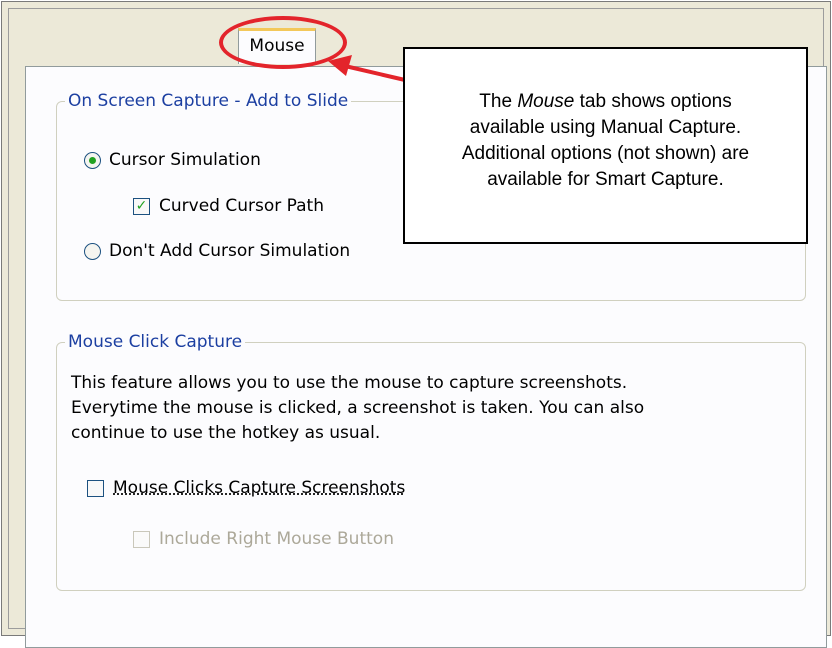 Image resolution: width=832 pixels, height=648 pixels. I want to click on callout-line-4: available for Smart Capture., so click(605, 179).